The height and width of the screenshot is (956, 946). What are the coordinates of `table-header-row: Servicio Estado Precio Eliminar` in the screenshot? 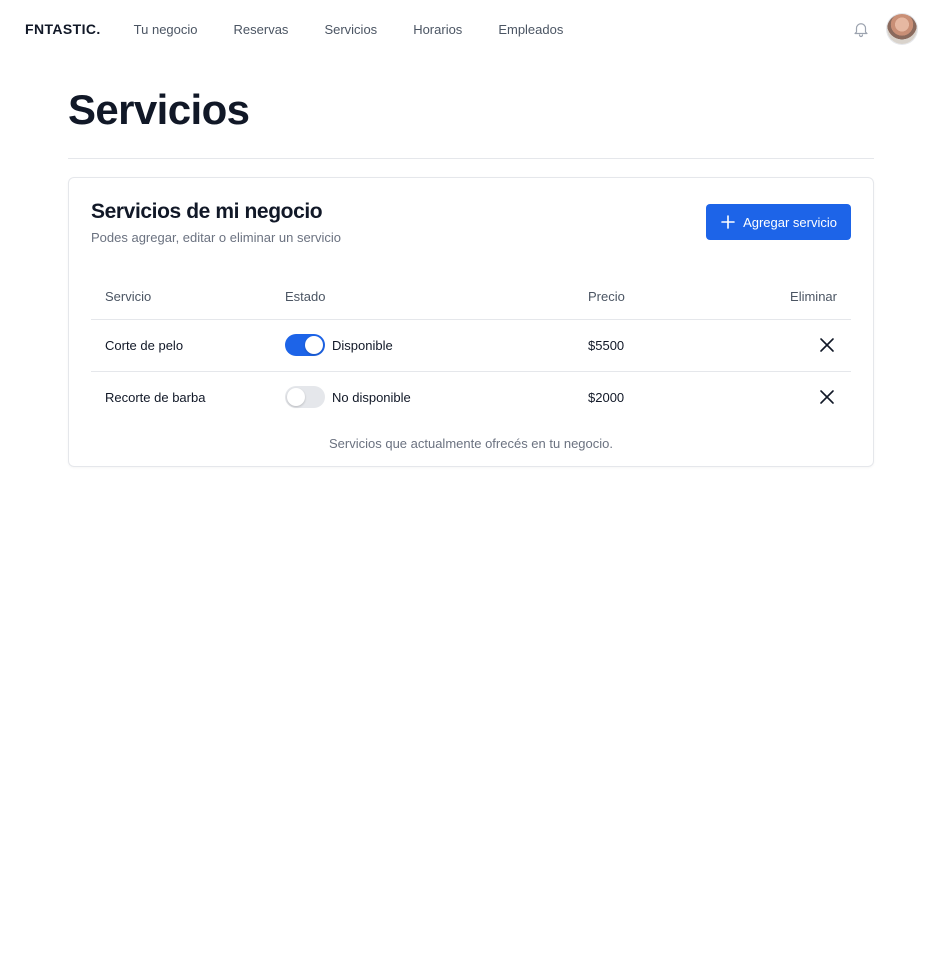 It's located at (471, 297).